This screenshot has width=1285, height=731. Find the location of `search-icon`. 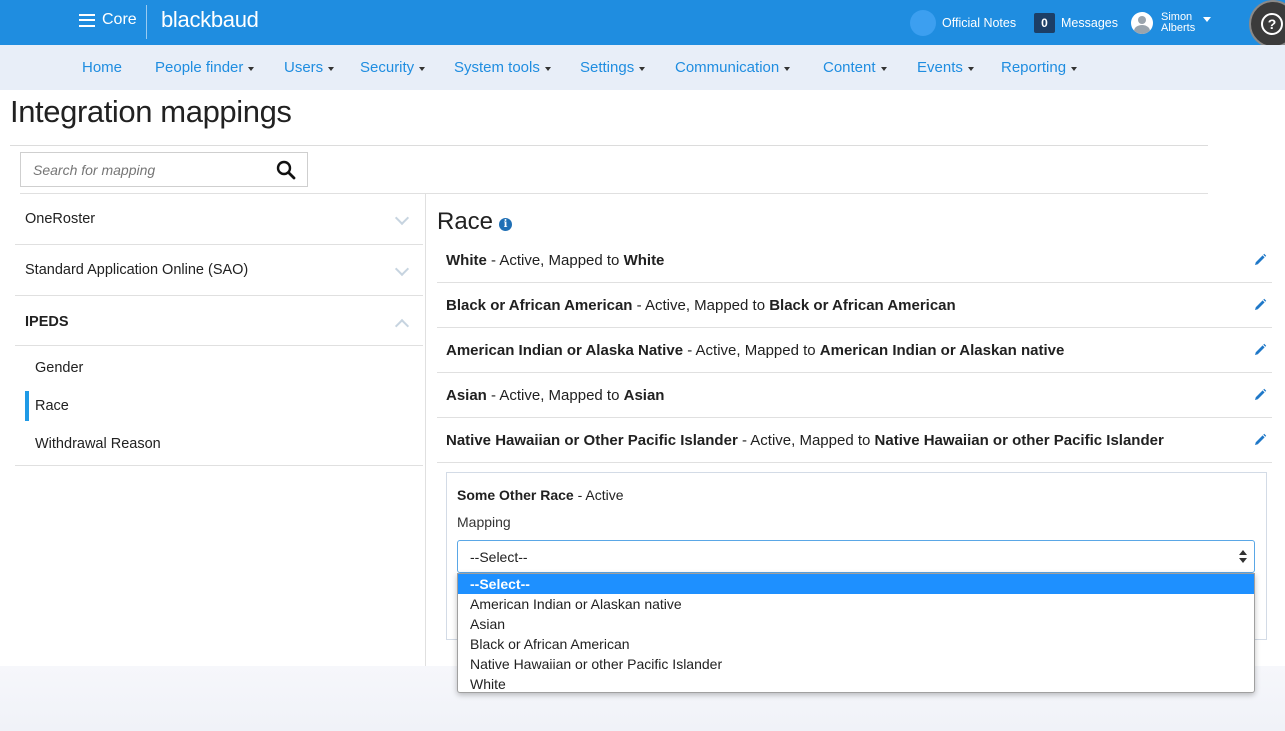

search-icon is located at coordinates (286, 170).